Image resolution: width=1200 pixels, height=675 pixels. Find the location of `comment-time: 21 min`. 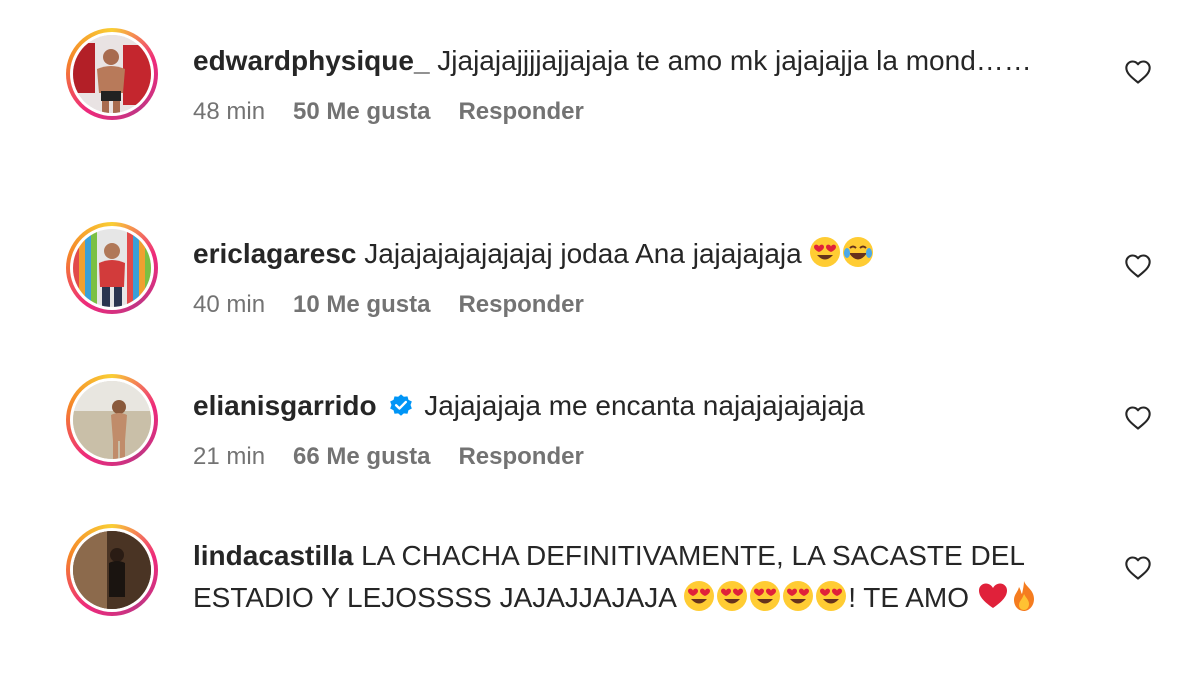

comment-time: 21 min is located at coordinates (229, 457).